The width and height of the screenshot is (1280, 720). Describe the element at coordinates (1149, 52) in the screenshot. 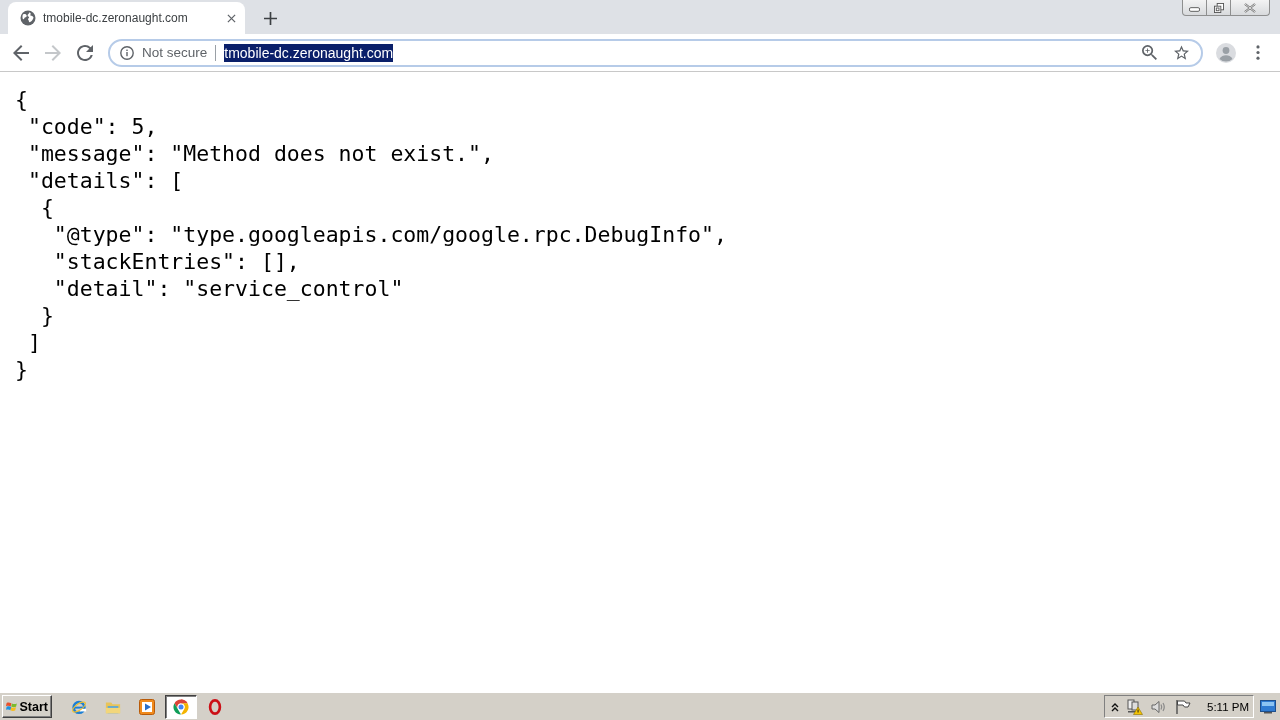

I see `zoom-in-icon` at that location.